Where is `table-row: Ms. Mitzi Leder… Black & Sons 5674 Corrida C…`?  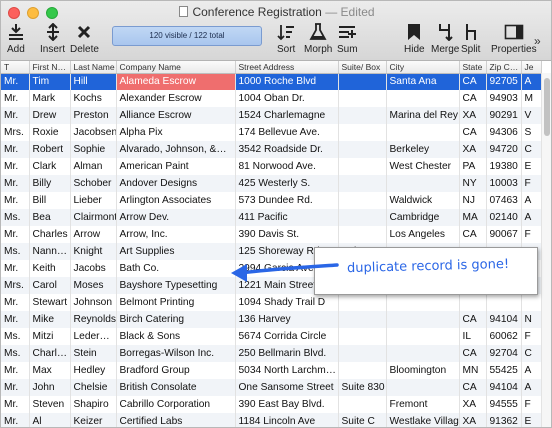
table-row: Ms. Mitzi Leder… Black & Sons 5674 Corrida C… is located at coordinates (271, 336).